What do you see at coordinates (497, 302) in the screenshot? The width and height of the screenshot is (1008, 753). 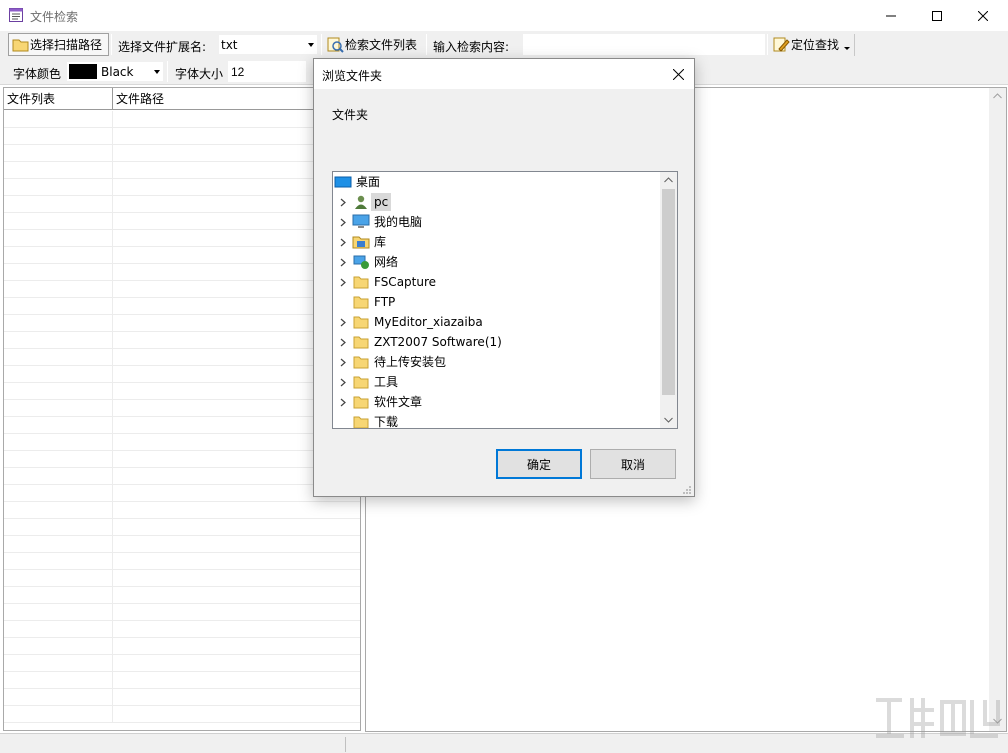 I see `tree-node: FTP` at bounding box center [497, 302].